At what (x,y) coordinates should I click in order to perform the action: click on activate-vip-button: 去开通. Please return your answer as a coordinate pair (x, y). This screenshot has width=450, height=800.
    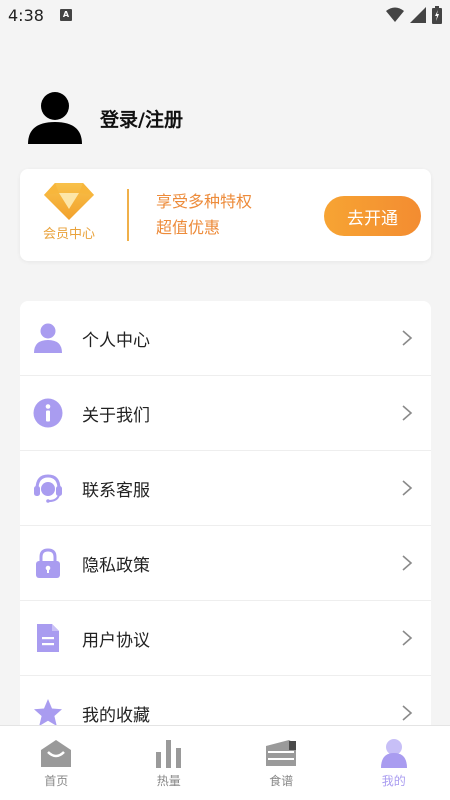
    Looking at the image, I should click on (372, 216).